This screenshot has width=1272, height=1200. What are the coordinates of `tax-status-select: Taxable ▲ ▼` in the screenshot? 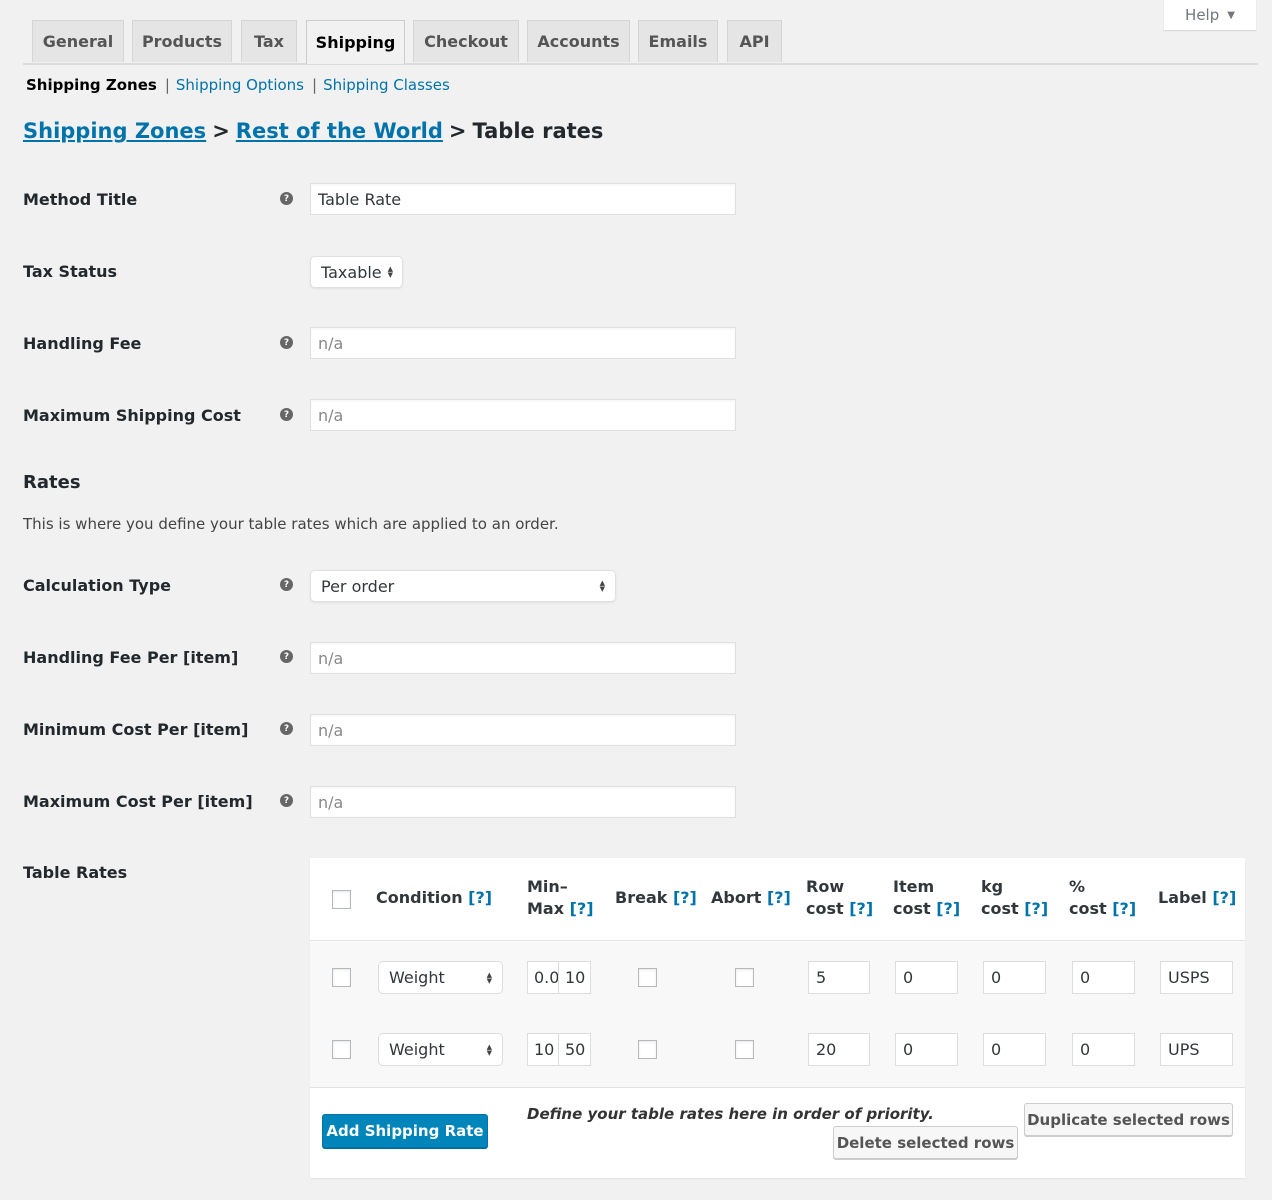 It's located at (356, 272).